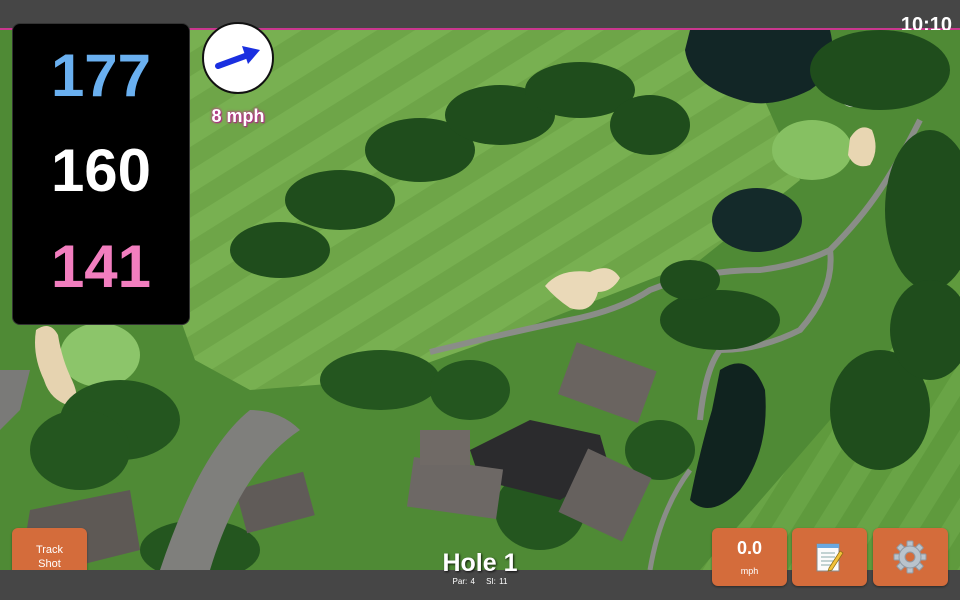 The image size is (960, 600). What do you see at coordinates (101, 170) in the screenshot?
I see `middle-distance: 160` at bounding box center [101, 170].